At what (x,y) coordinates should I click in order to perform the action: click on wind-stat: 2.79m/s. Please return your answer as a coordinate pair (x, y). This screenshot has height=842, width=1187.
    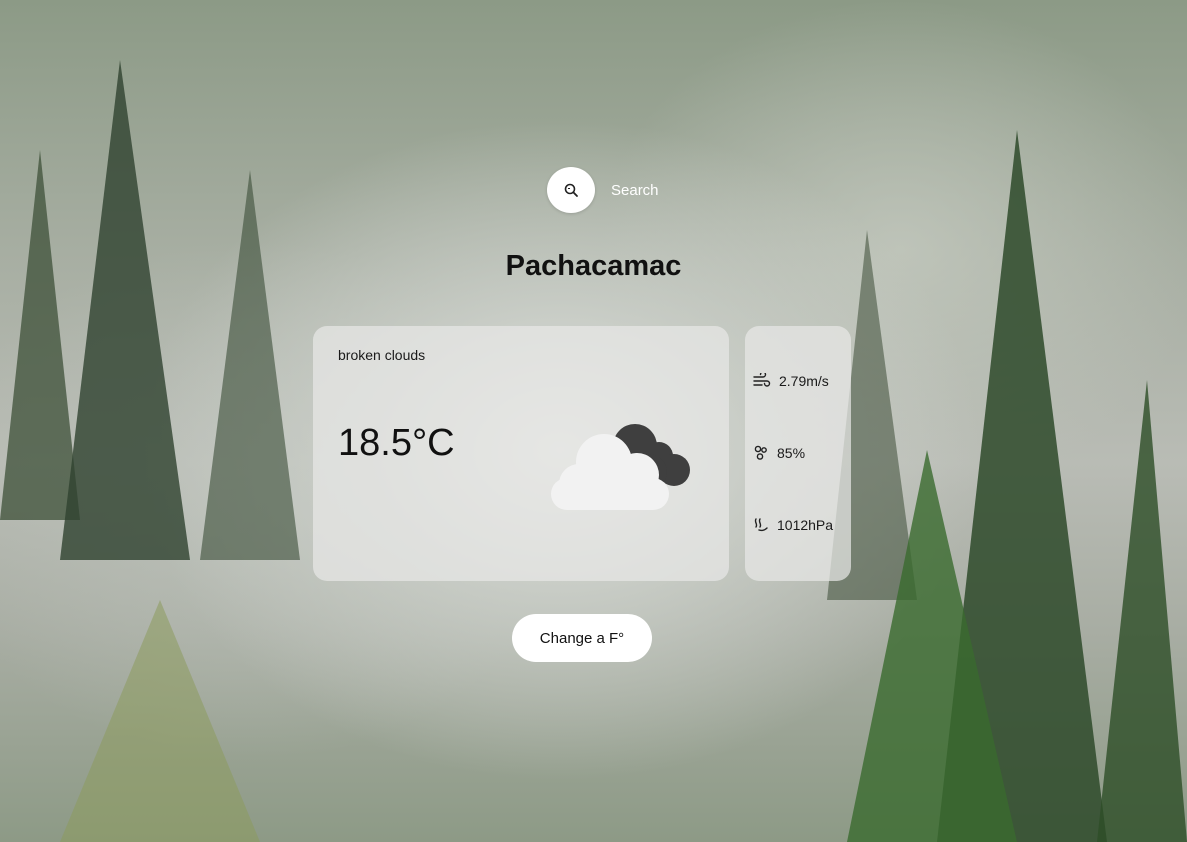
    Looking at the image, I should click on (791, 381).